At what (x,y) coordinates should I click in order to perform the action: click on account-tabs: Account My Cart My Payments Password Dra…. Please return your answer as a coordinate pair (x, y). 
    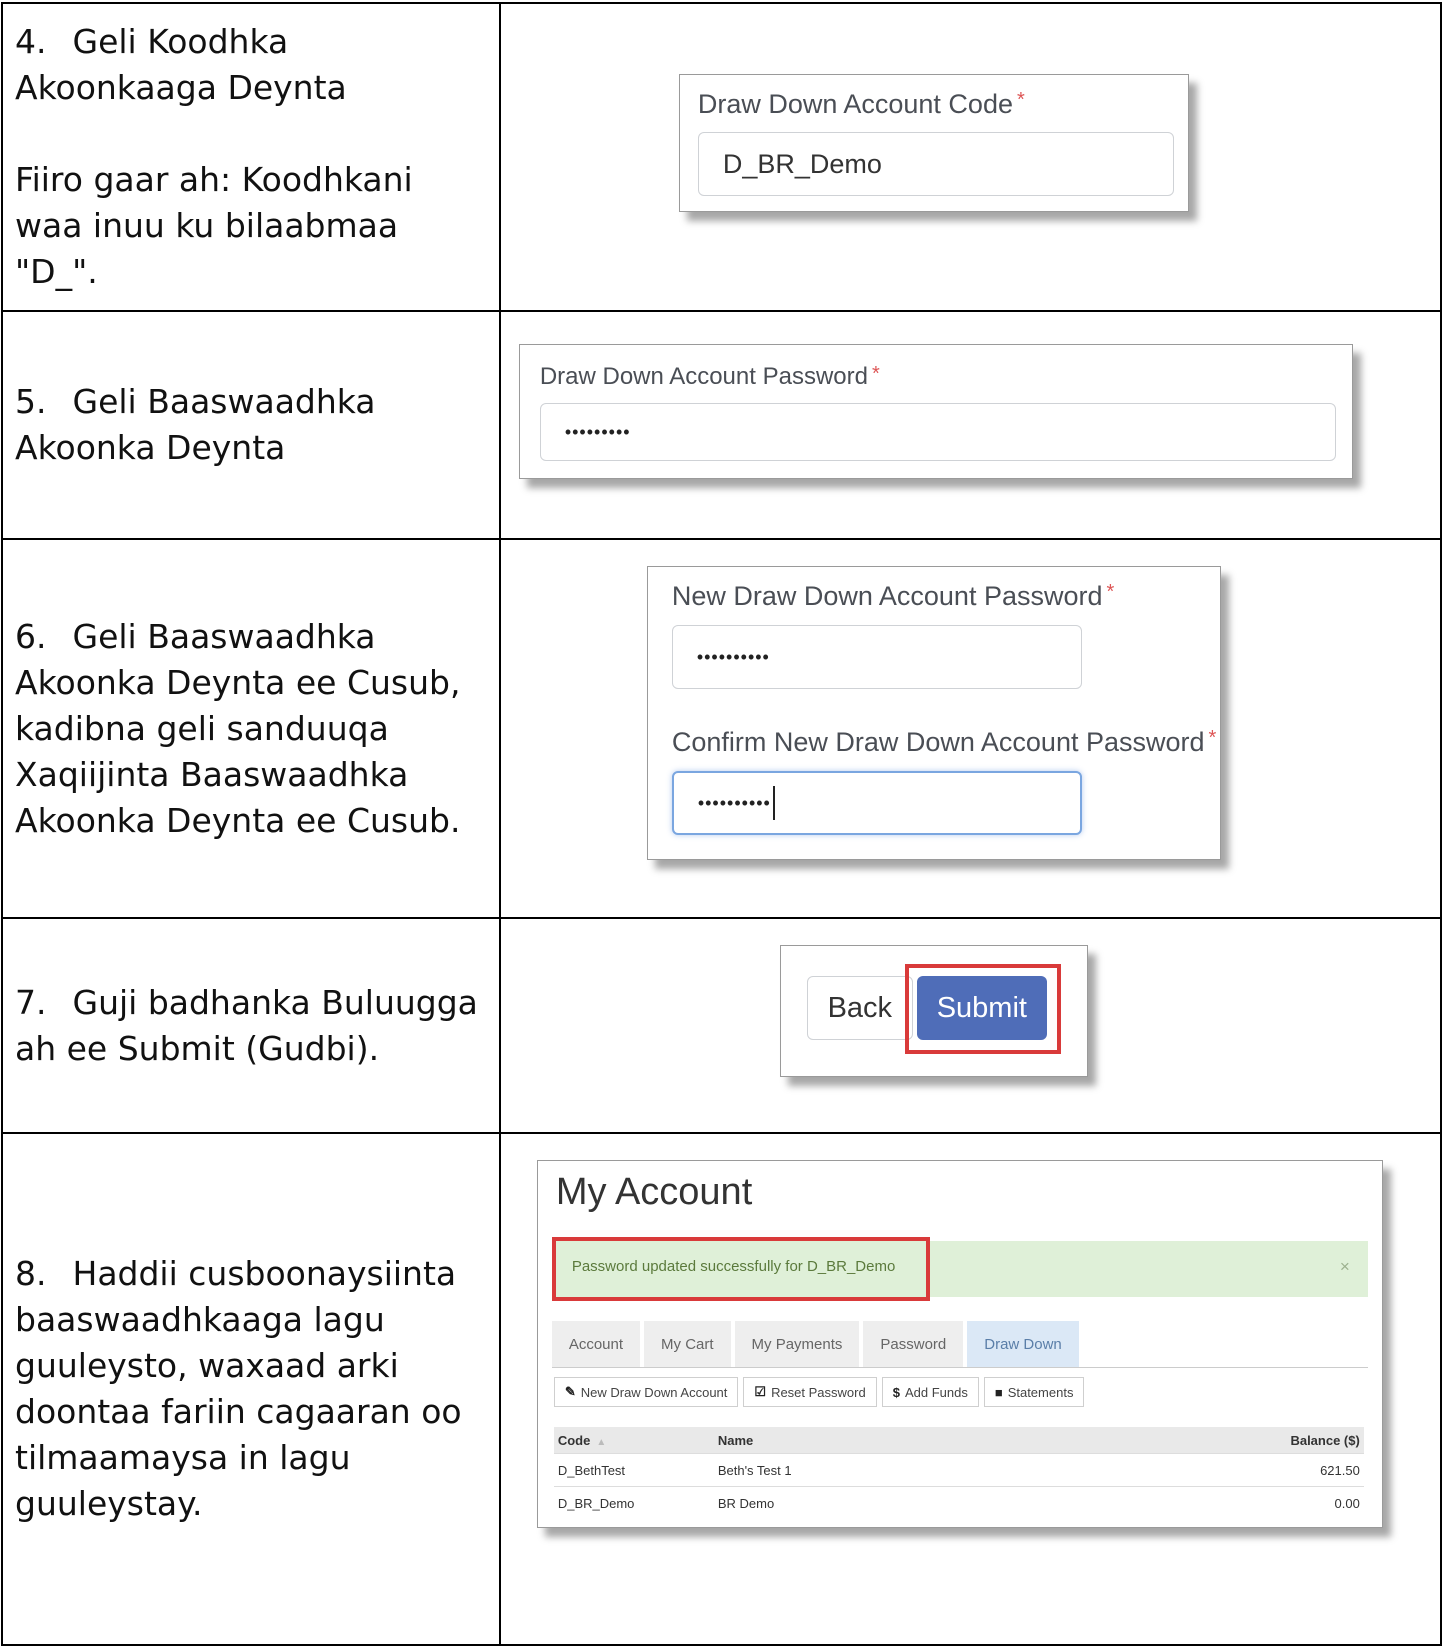
    Looking at the image, I should click on (959, 1344).